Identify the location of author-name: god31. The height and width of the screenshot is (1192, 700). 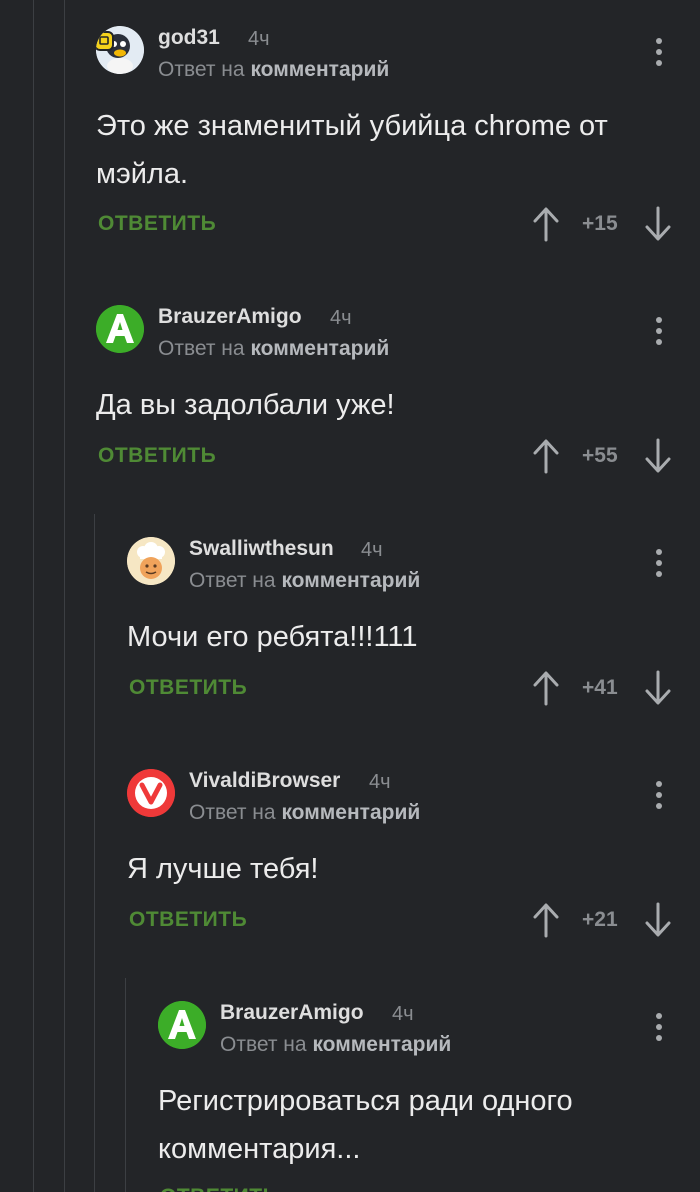
(189, 38).